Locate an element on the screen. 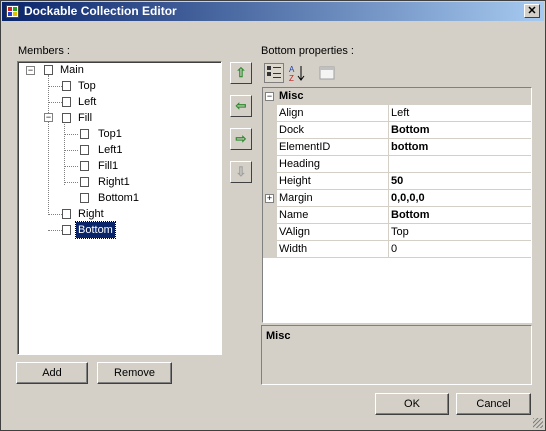  property-row-valign: VAlign Top is located at coordinates (397, 232).